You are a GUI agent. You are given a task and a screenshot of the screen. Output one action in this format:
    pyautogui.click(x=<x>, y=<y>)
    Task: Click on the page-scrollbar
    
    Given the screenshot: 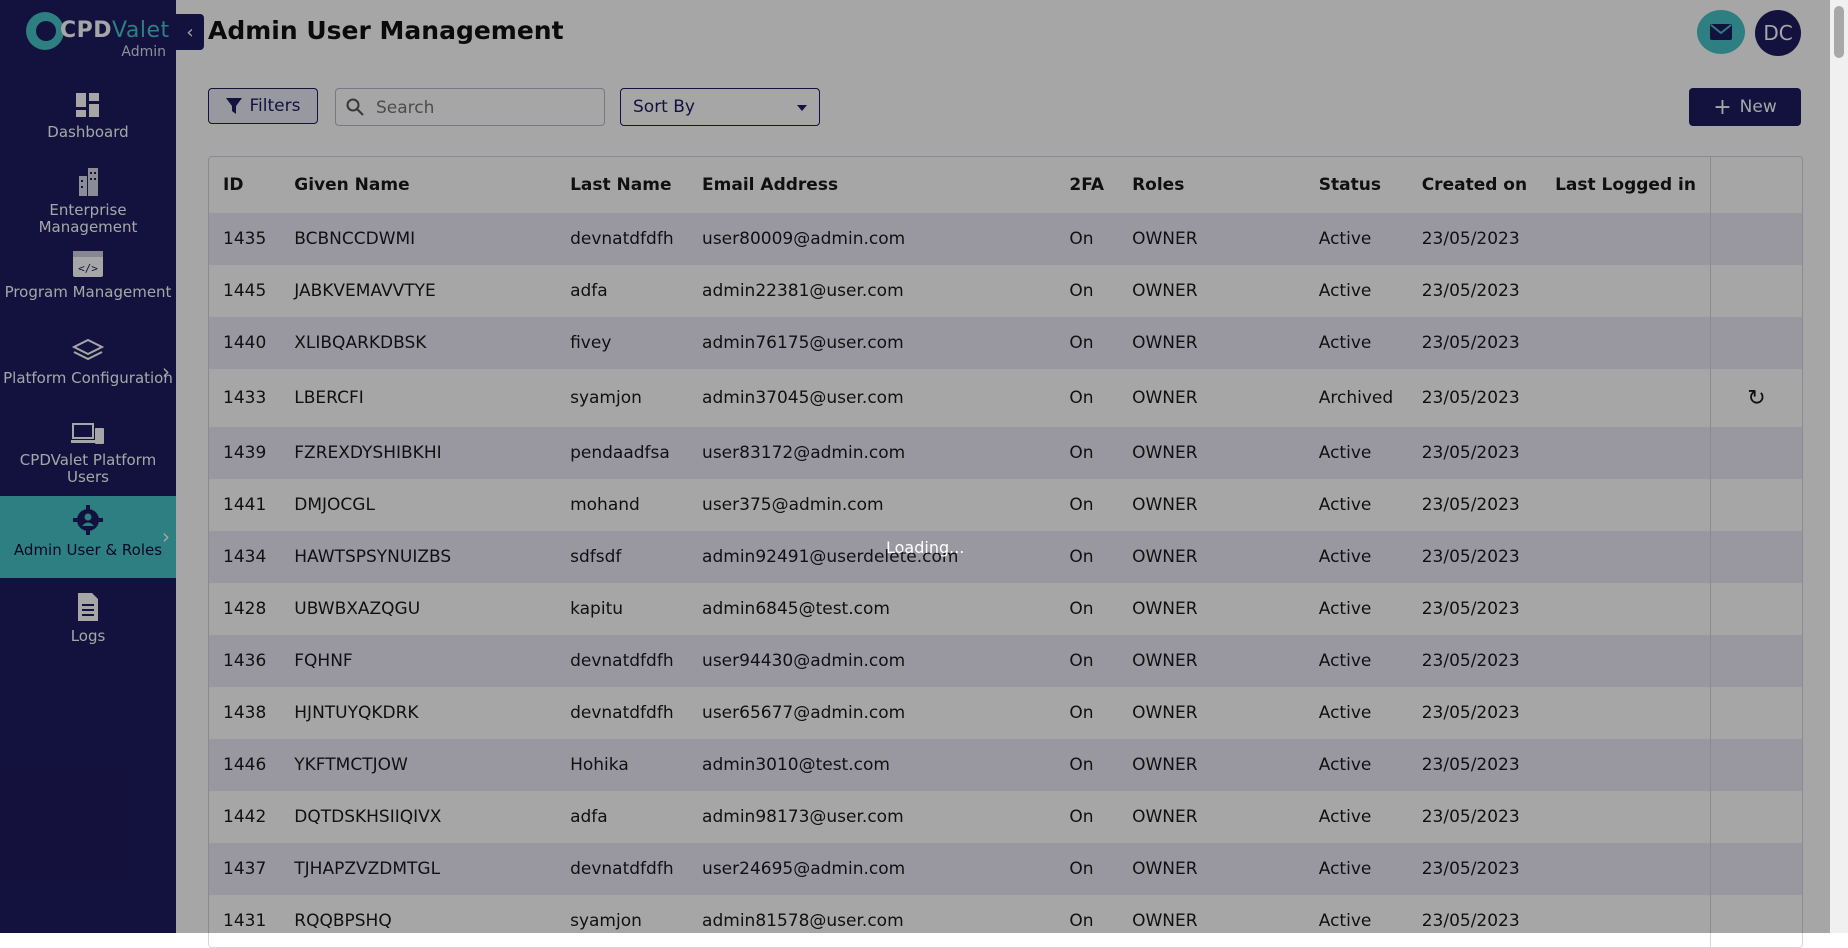 What is the action you would take?
    pyautogui.click(x=1839, y=466)
    